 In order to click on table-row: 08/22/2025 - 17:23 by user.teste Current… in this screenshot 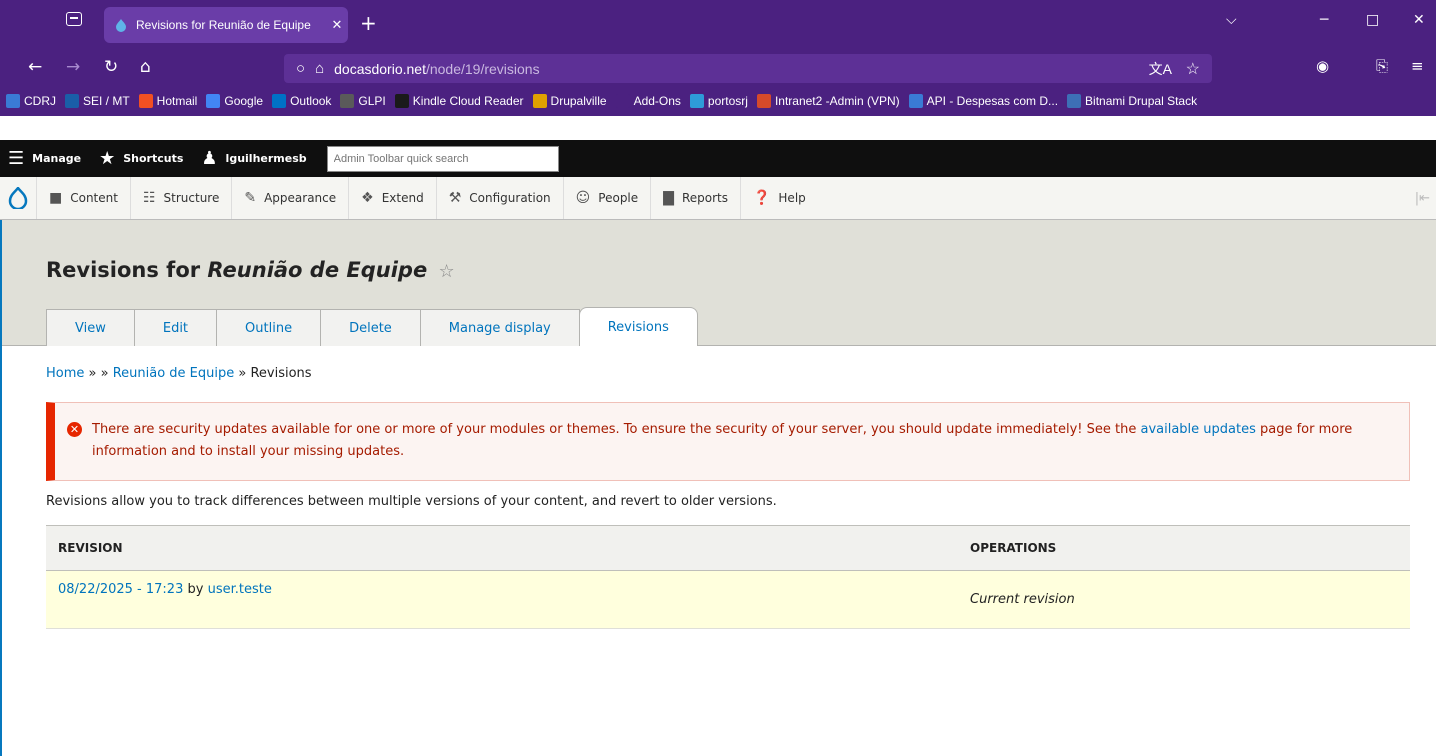, I will do `click(728, 599)`.